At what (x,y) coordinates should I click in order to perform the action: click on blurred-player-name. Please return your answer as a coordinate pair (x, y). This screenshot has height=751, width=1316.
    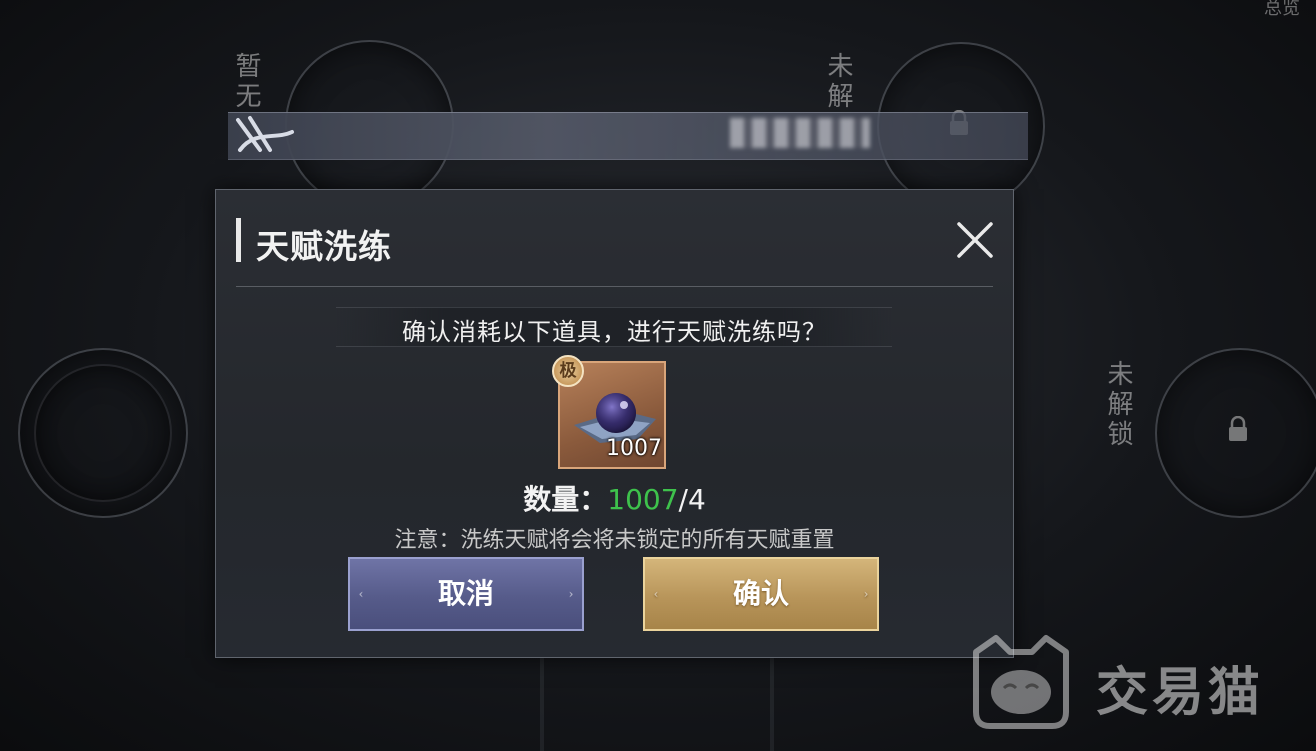
    Looking at the image, I should click on (800, 133).